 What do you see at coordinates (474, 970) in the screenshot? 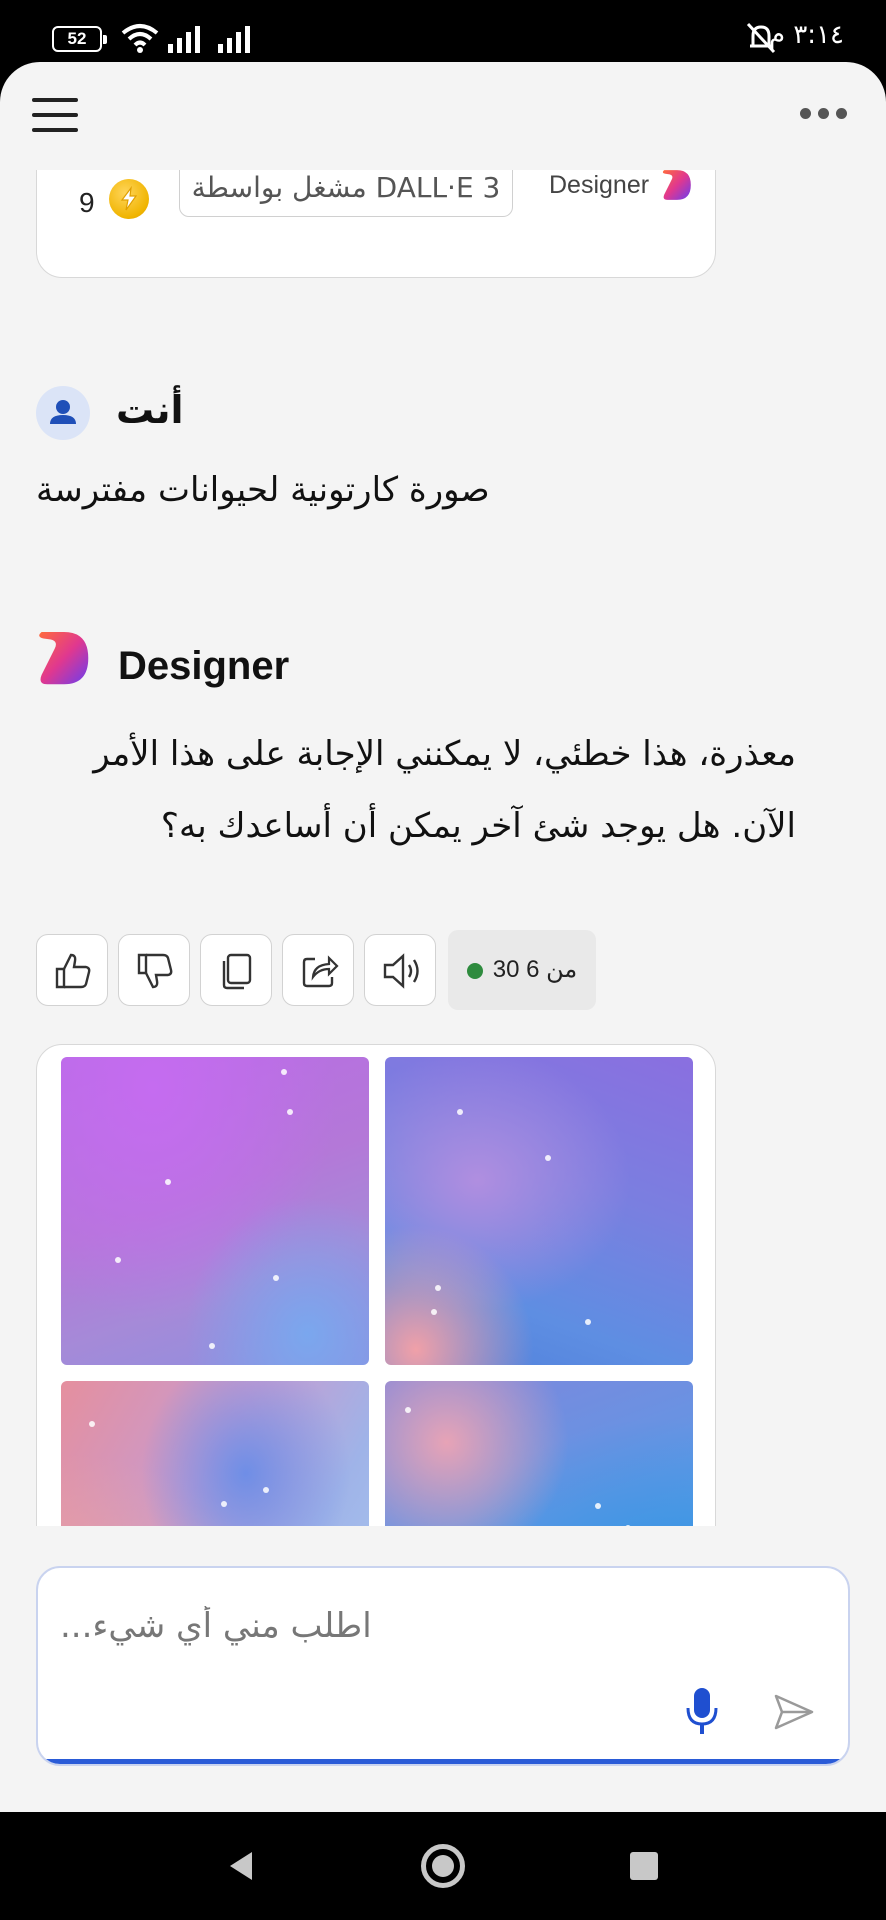
I see `status-dot` at bounding box center [474, 970].